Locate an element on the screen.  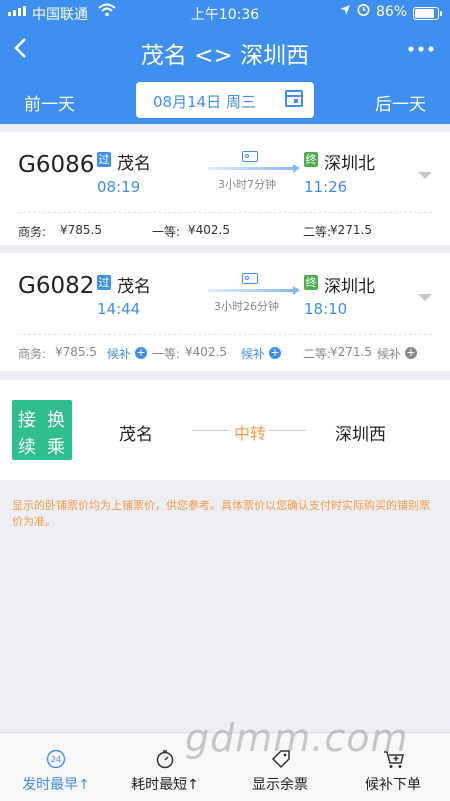
location-arrow-icon is located at coordinates (345, 11).